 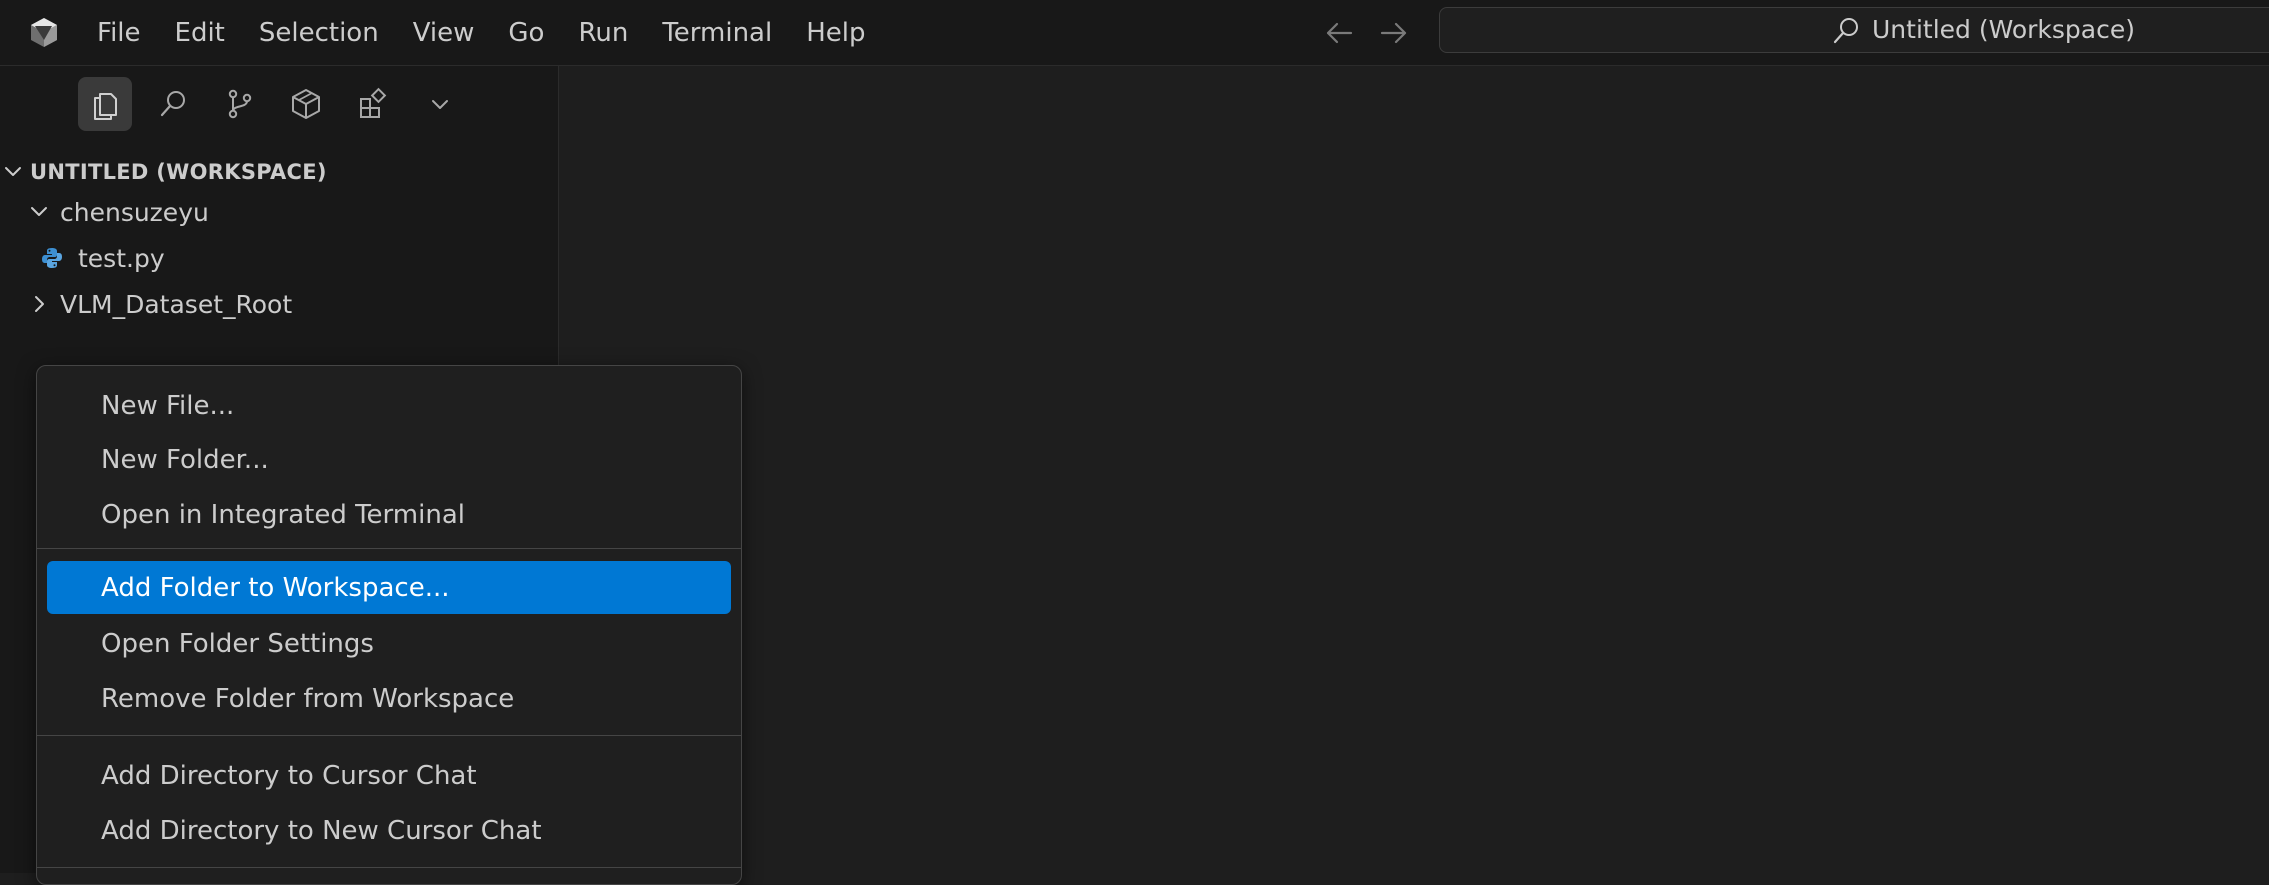 I want to click on source-control-icon, so click(x=240, y=104).